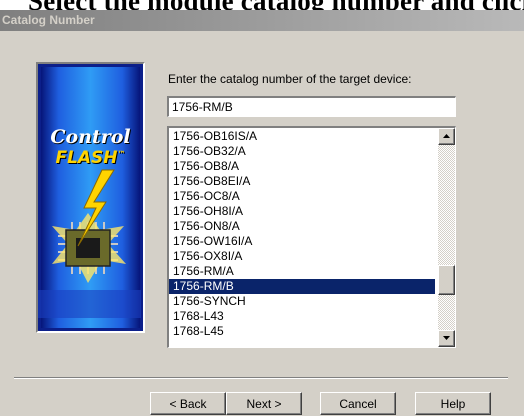 The height and width of the screenshot is (416, 524). Describe the element at coordinates (302, 136) in the screenshot. I see `list-item: 1756-OB16IS/A` at that location.